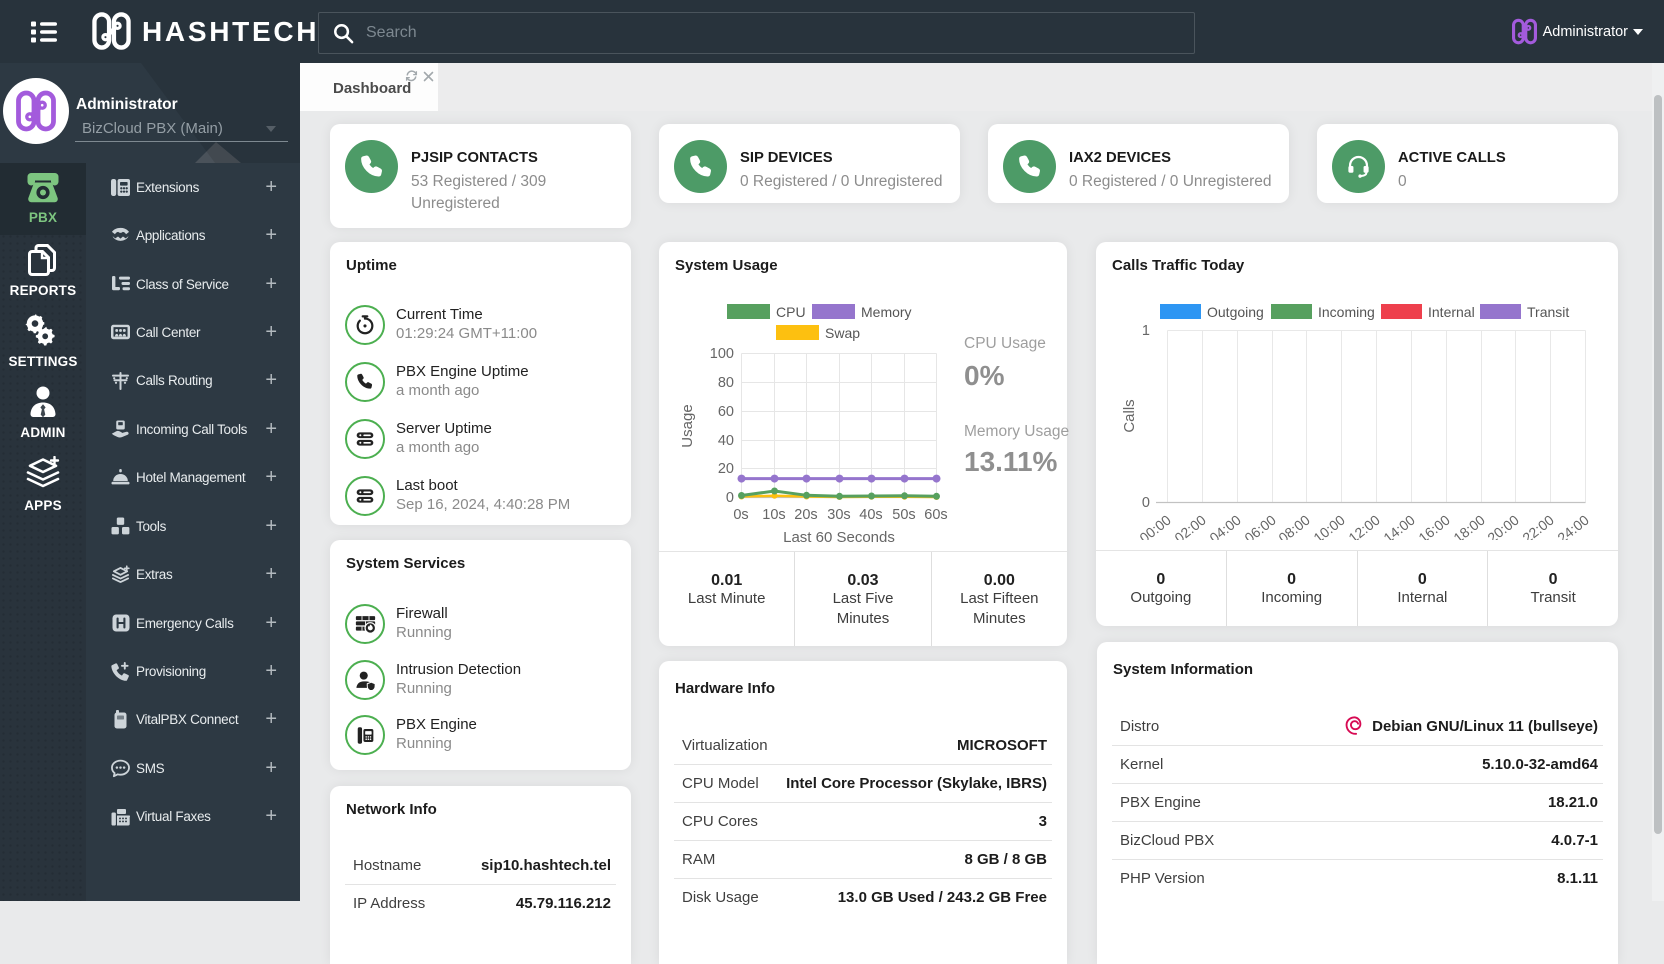  What do you see at coordinates (838, 515) in the screenshot?
I see `svg-text: 30s` at bounding box center [838, 515].